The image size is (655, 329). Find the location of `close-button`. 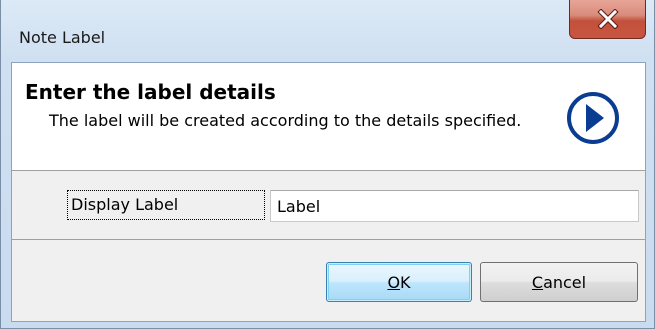

close-button is located at coordinates (607, 19).